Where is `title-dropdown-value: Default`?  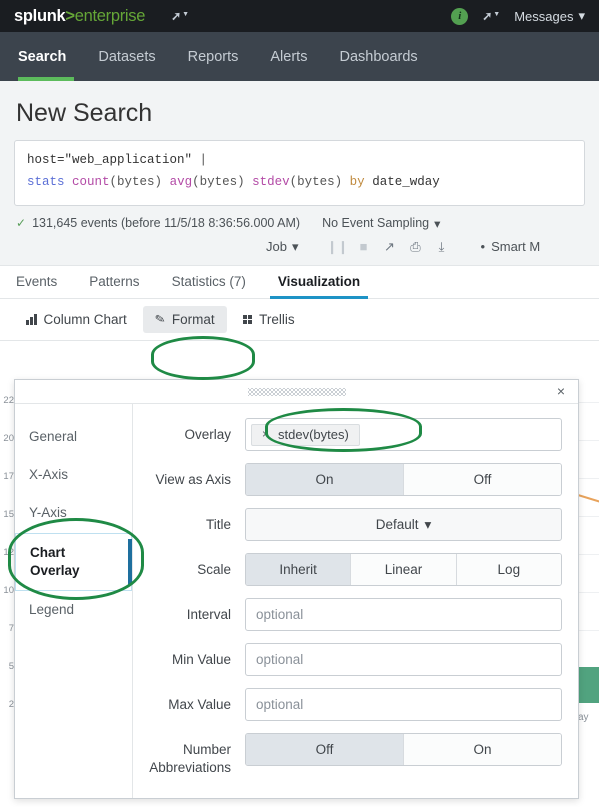 title-dropdown-value: Default is located at coordinates (397, 524).